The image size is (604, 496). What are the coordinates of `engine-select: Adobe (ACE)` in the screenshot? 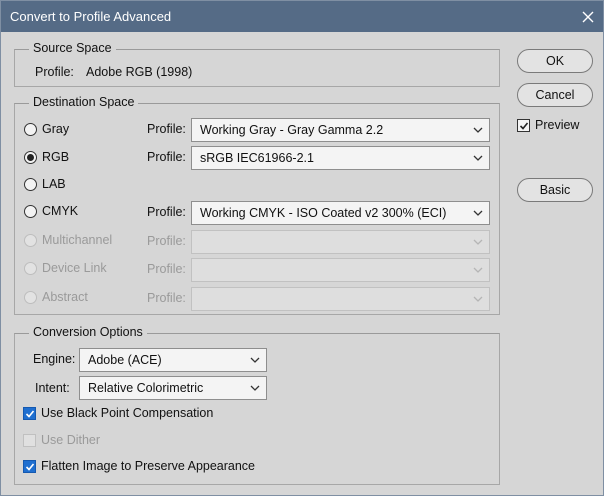 It's located at (173, 360).